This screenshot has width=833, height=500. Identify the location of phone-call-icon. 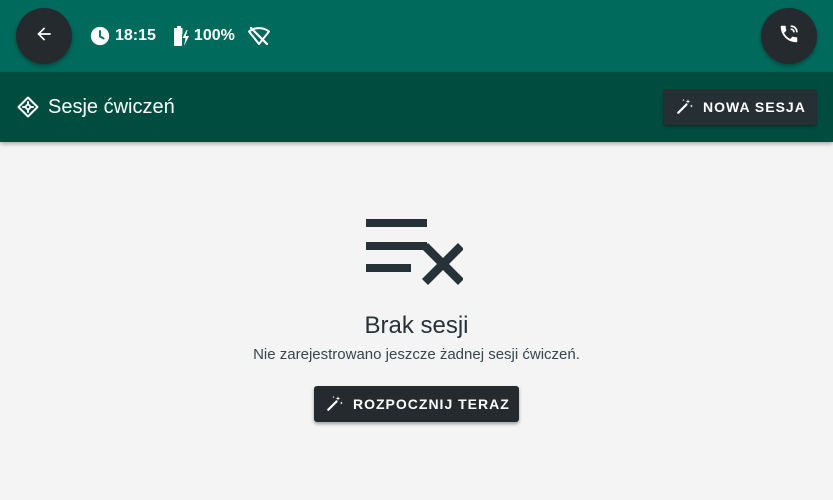
(789, 36).